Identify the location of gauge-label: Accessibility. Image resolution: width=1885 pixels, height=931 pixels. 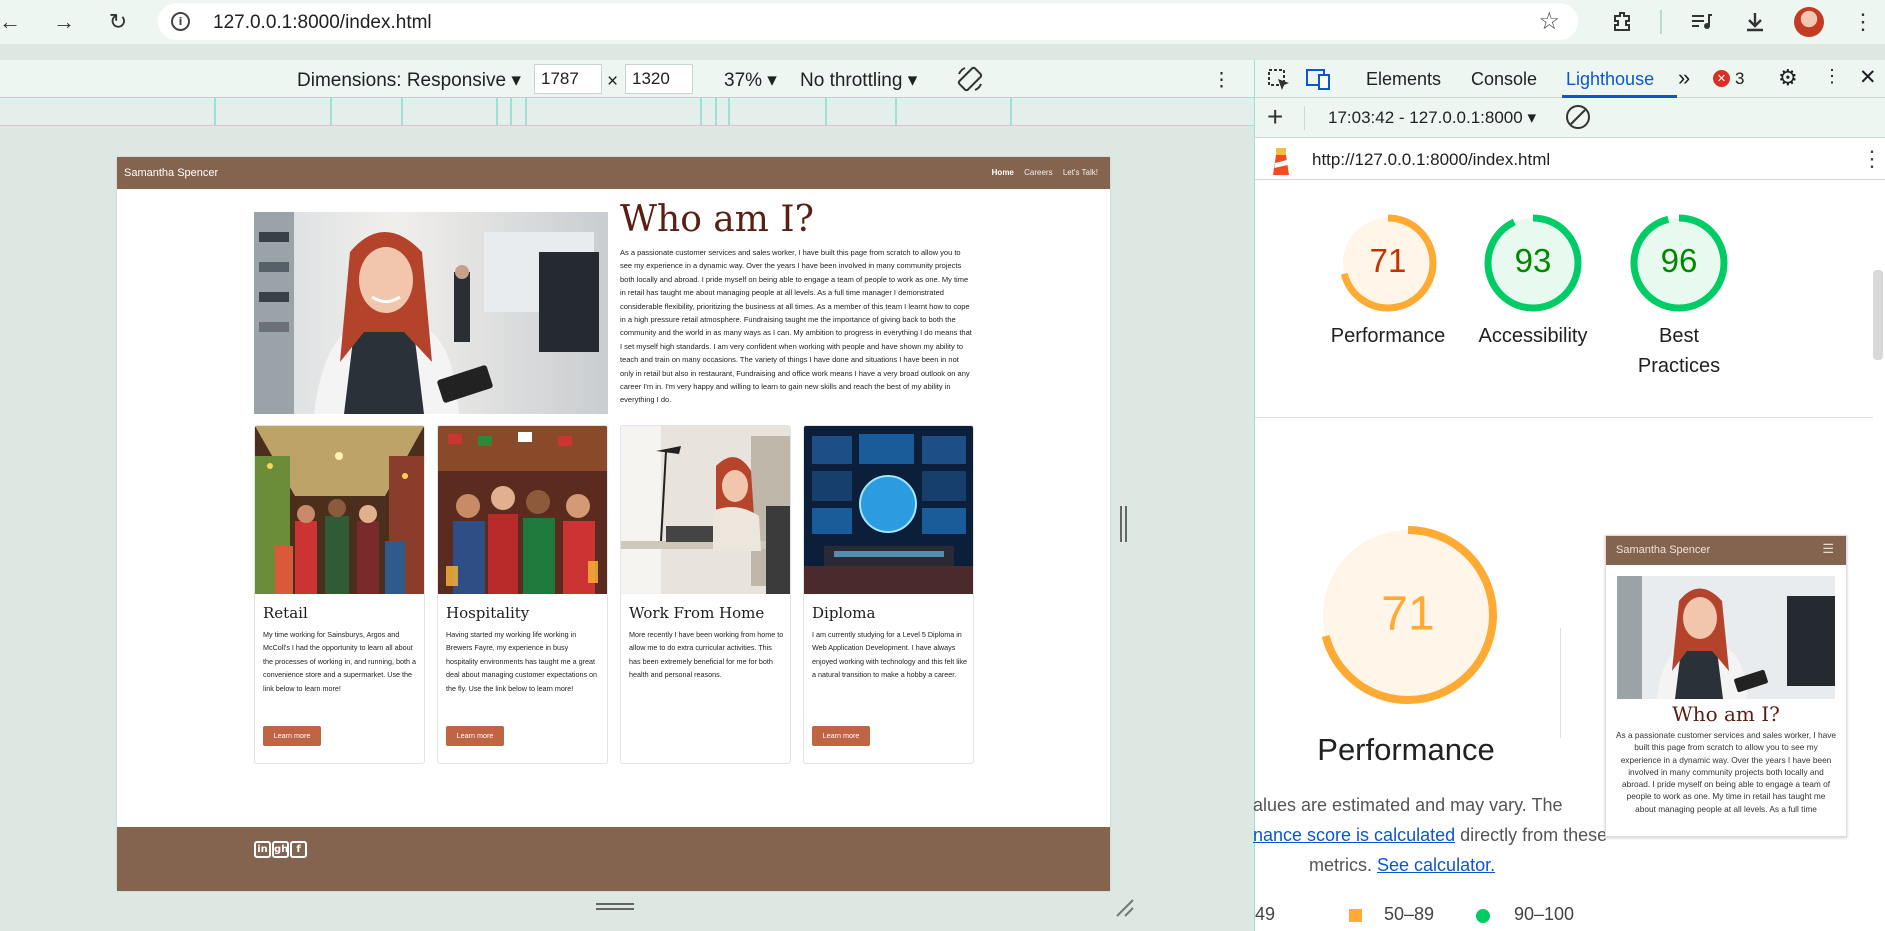
(1533, 336).